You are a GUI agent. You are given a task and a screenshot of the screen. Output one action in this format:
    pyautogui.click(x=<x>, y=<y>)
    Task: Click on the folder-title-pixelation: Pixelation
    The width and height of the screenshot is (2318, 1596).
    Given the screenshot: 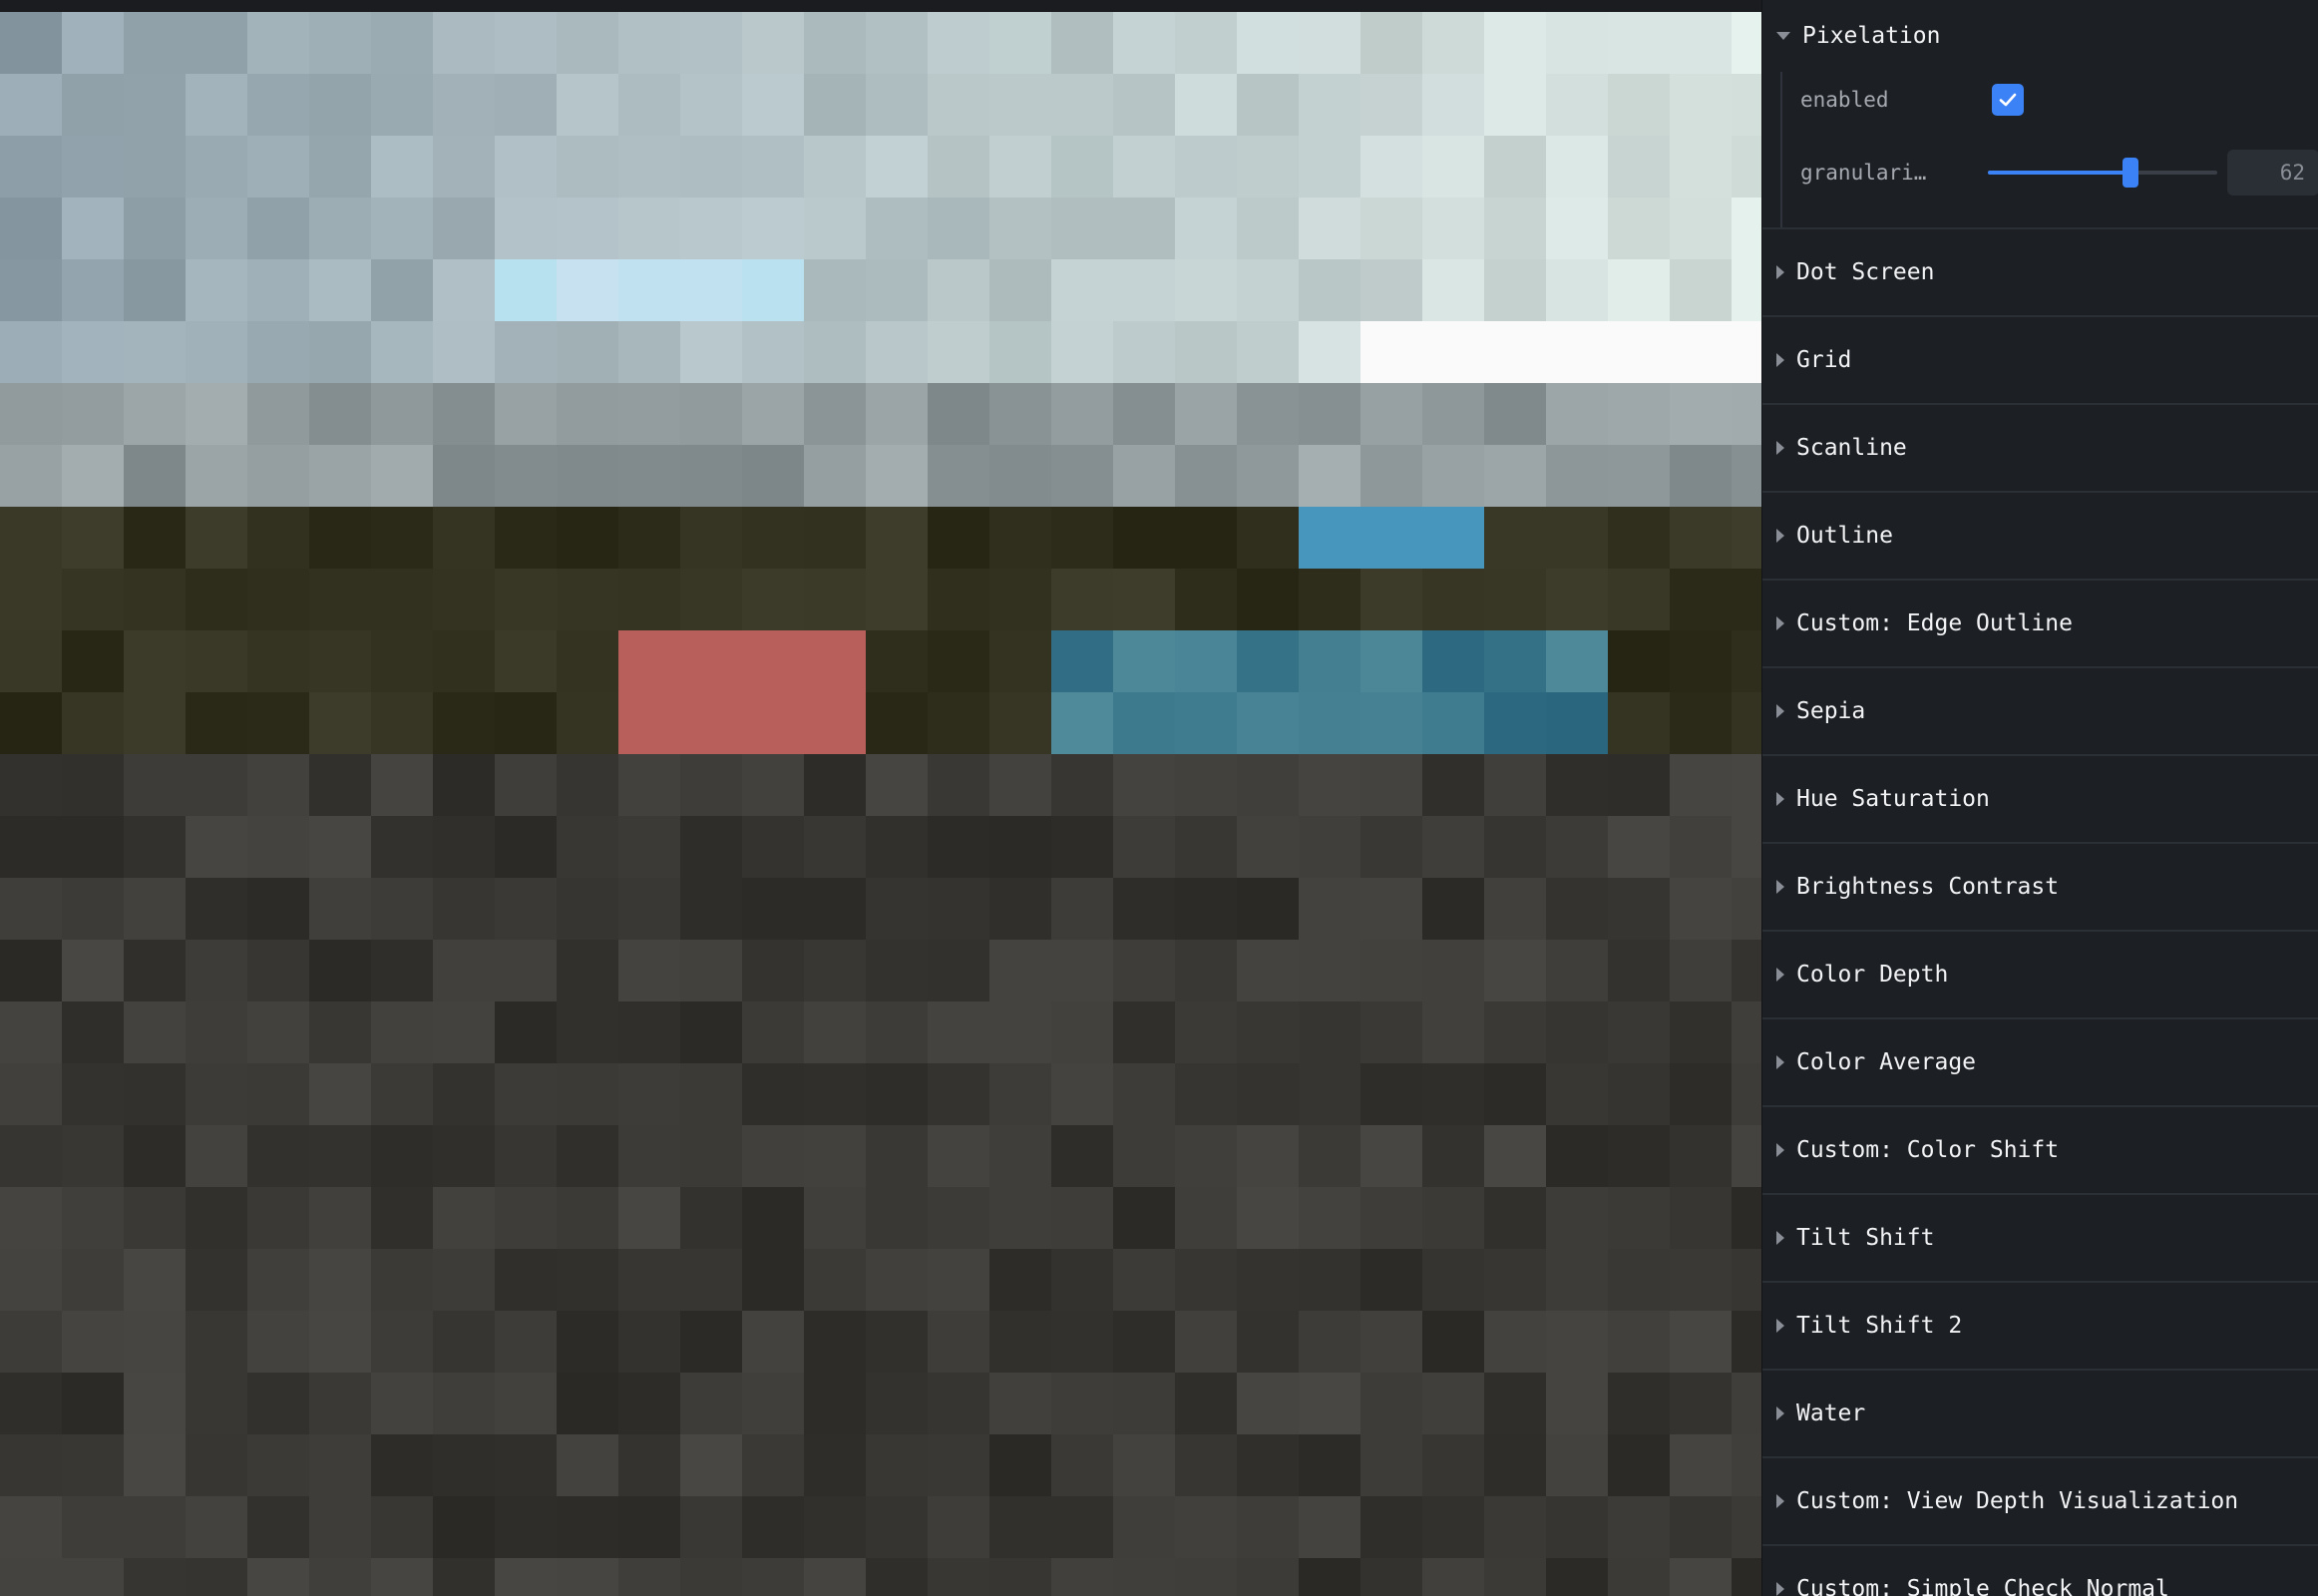 What is the action you would take?
    pyautogui.click(x=2040, y=36)
    